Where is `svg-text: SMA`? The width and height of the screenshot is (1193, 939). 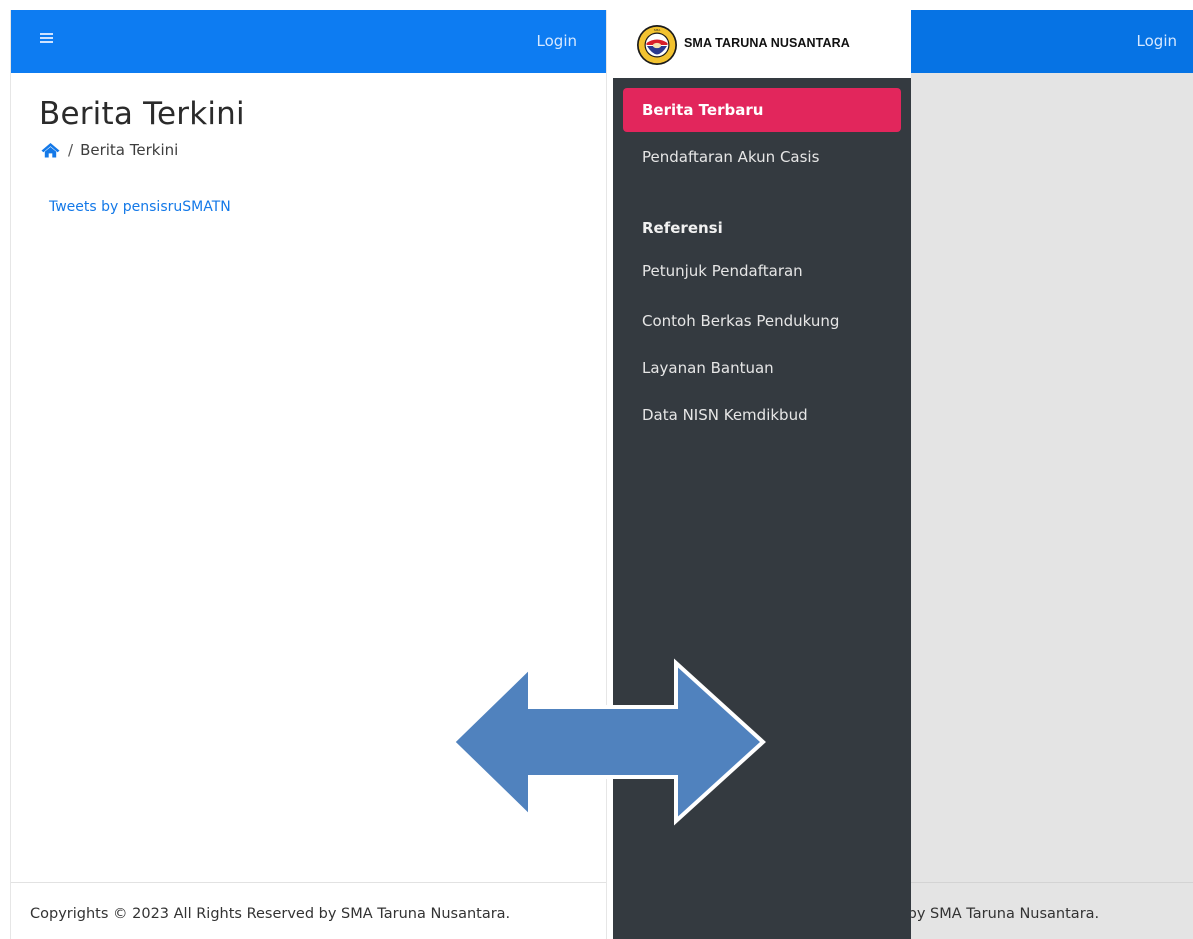 svg-text: SMA is located at coordinates (657, 30).